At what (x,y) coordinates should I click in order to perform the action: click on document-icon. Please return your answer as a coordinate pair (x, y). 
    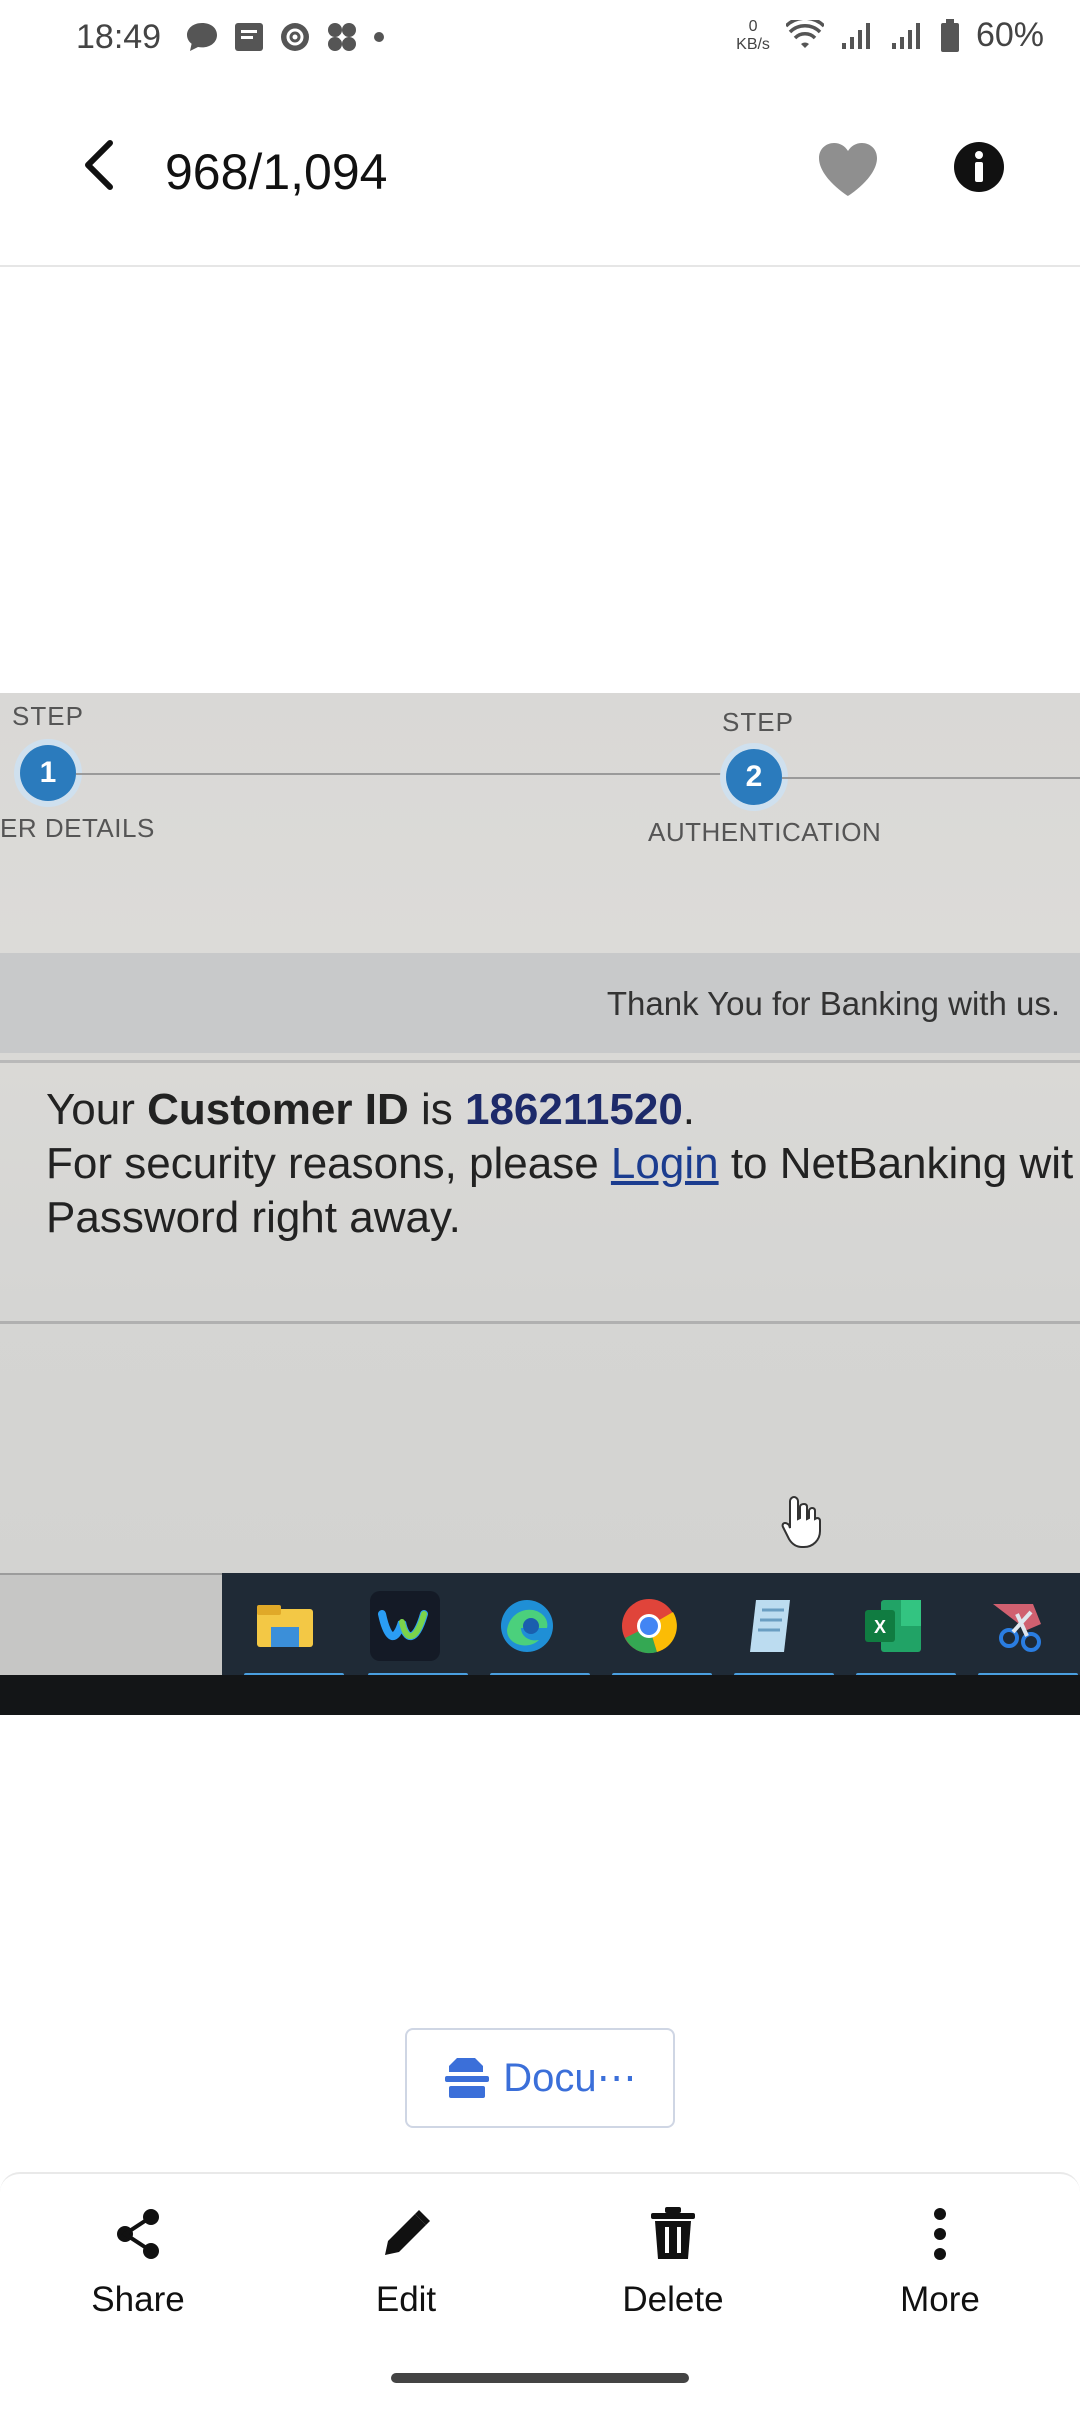
    Looking at the image, I should click on (467, 2078).